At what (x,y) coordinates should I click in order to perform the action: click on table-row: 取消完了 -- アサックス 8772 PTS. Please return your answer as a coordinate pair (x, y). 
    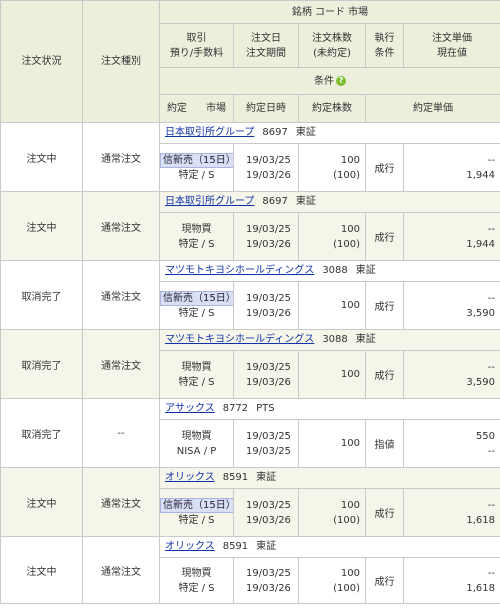
    Looking at the image, I should click on (250, 433).